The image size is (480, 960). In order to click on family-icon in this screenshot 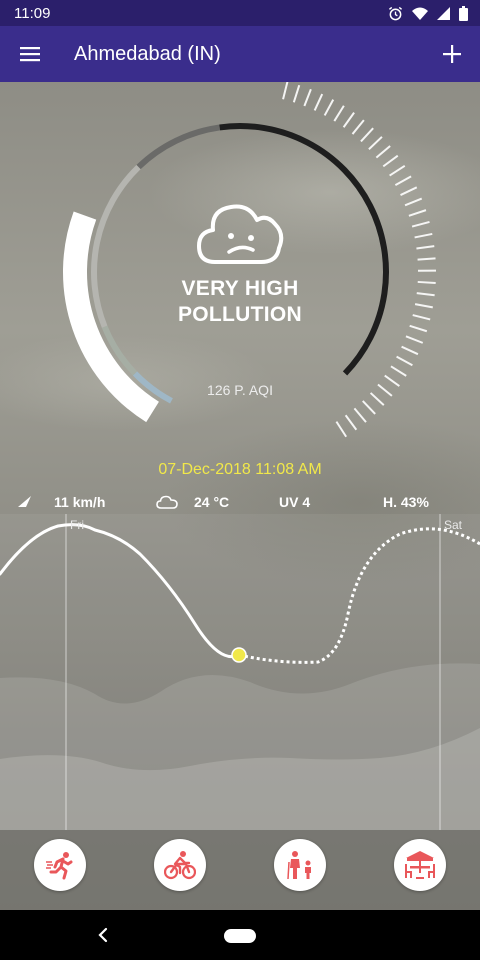, I will do `click(299, 865)`.